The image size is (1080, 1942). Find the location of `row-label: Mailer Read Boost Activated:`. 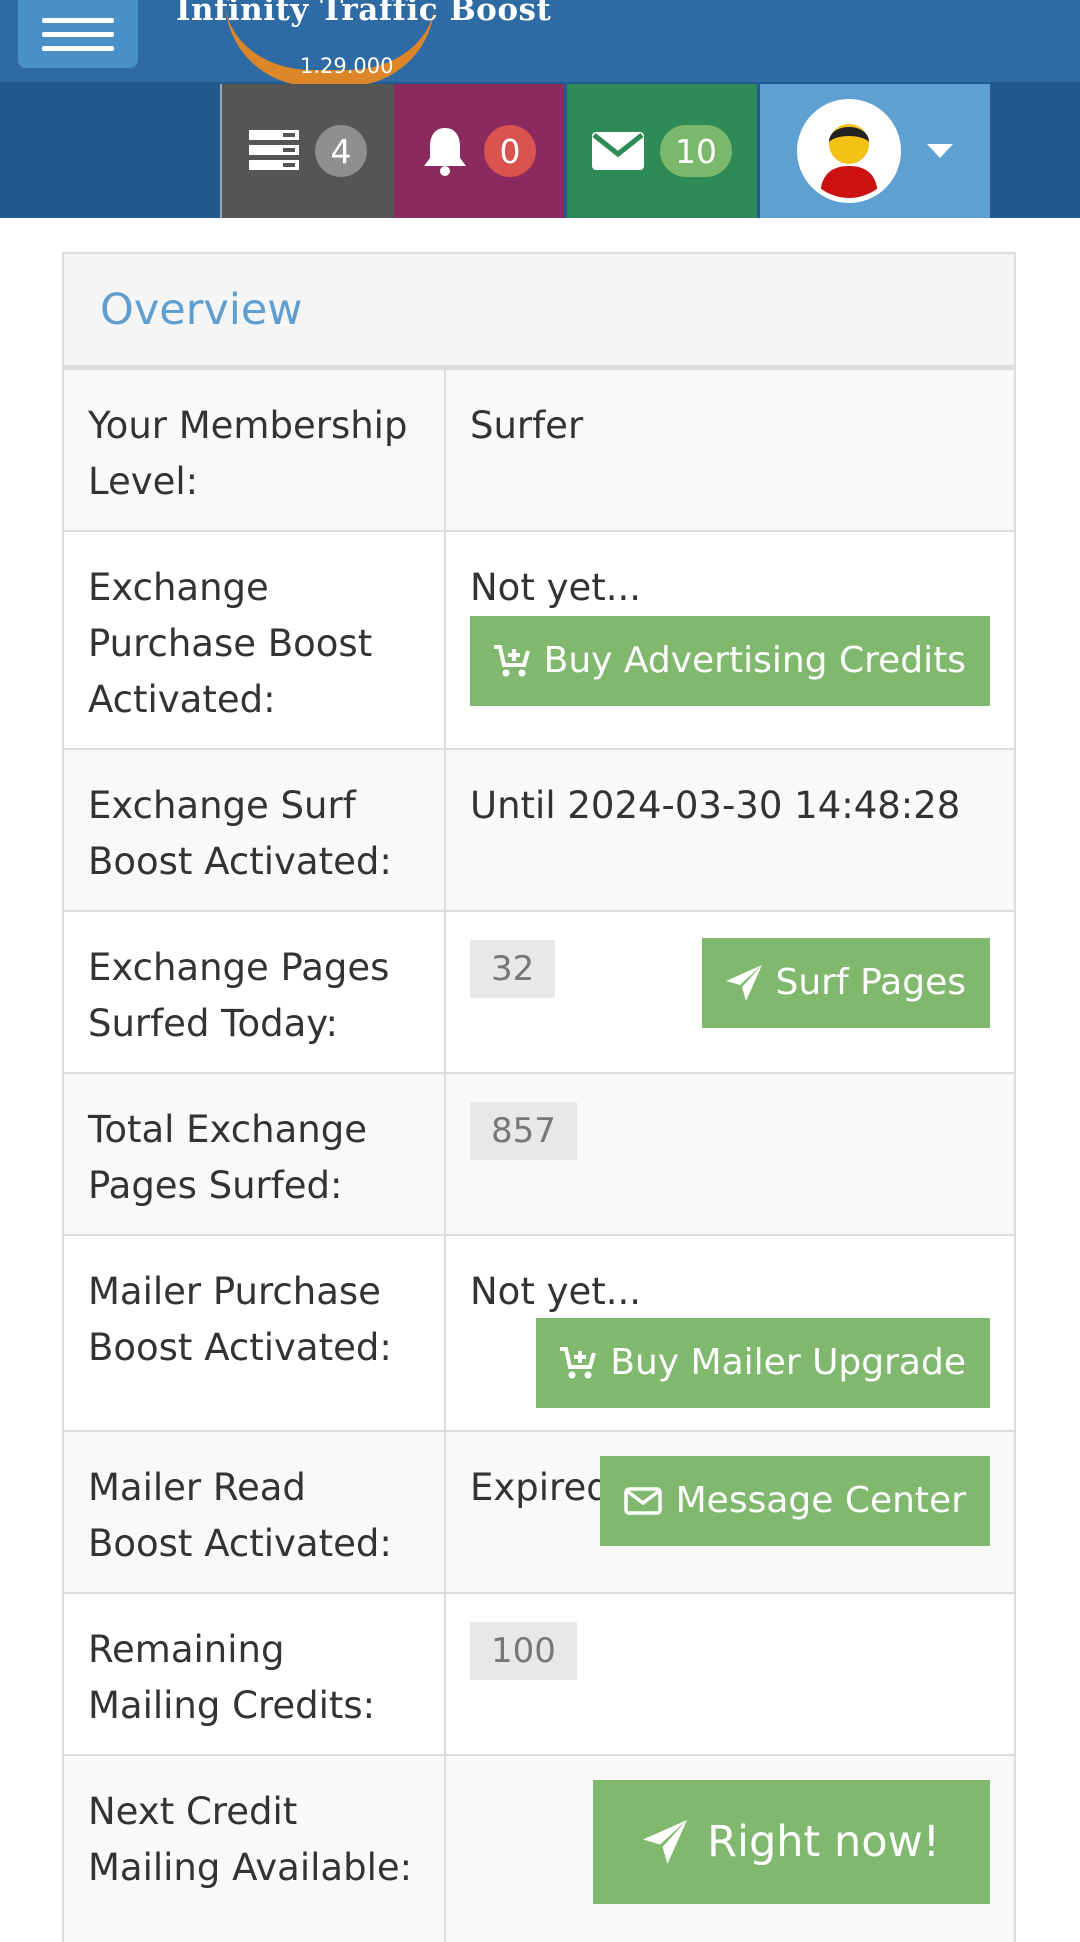

row-label: Mailer Read Boost Activated: is located at coordinates (255, 1512).